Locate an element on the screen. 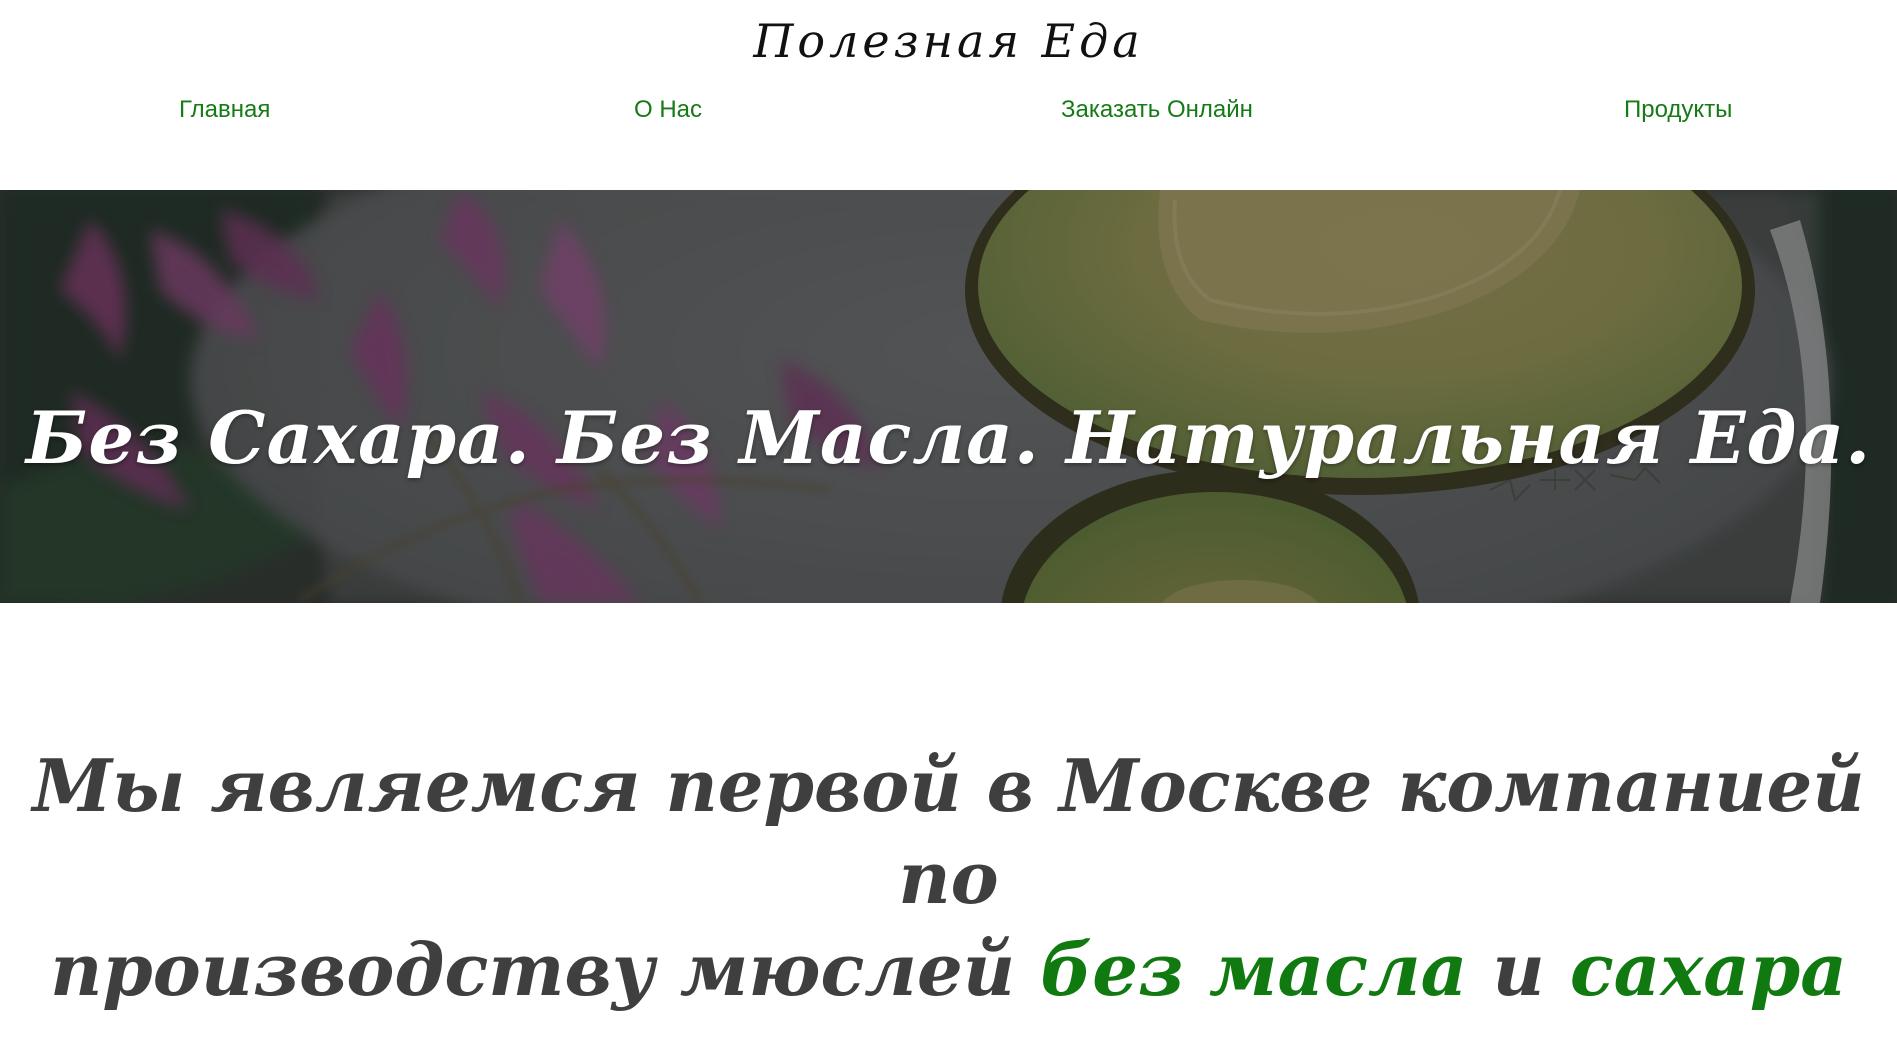  tagline-connector: и is located at coordinates (1518, 969).